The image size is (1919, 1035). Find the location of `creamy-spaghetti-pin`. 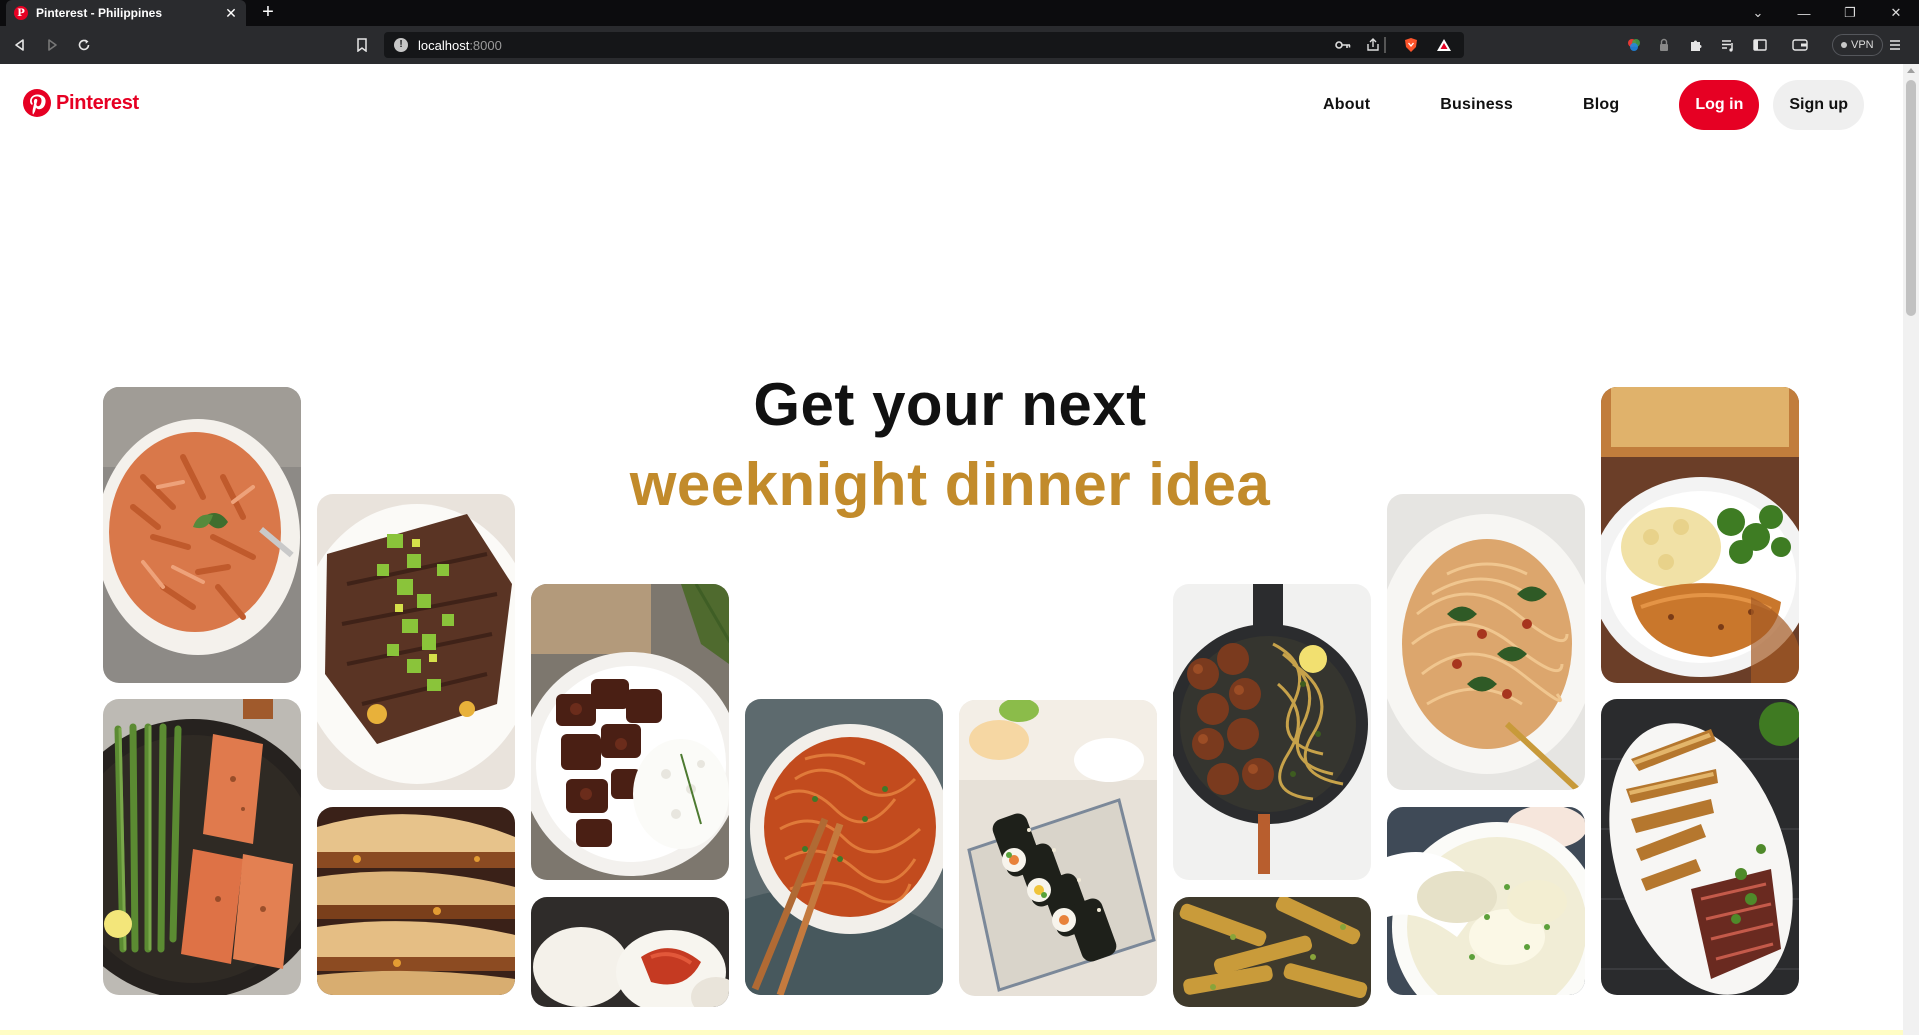

creamy-spaghetti-pin is located at coordinates (1486, 642).